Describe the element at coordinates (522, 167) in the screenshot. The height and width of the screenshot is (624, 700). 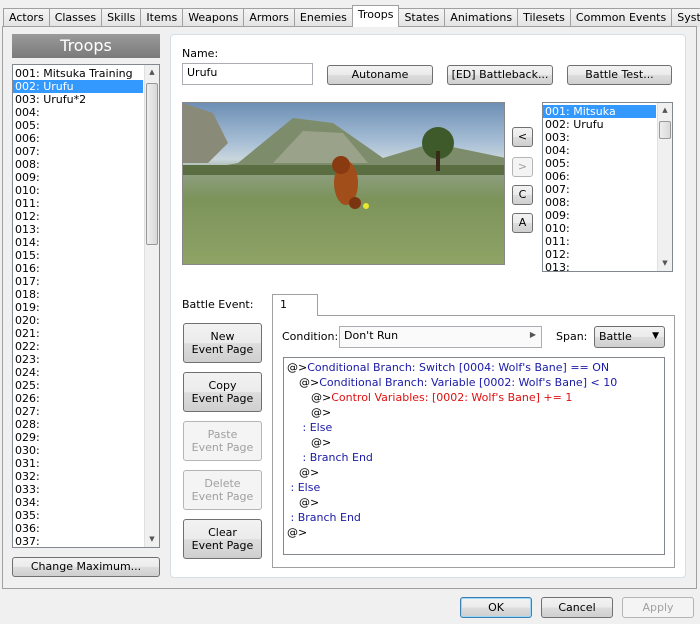
I see `remove-enemy-button: >` at that location.